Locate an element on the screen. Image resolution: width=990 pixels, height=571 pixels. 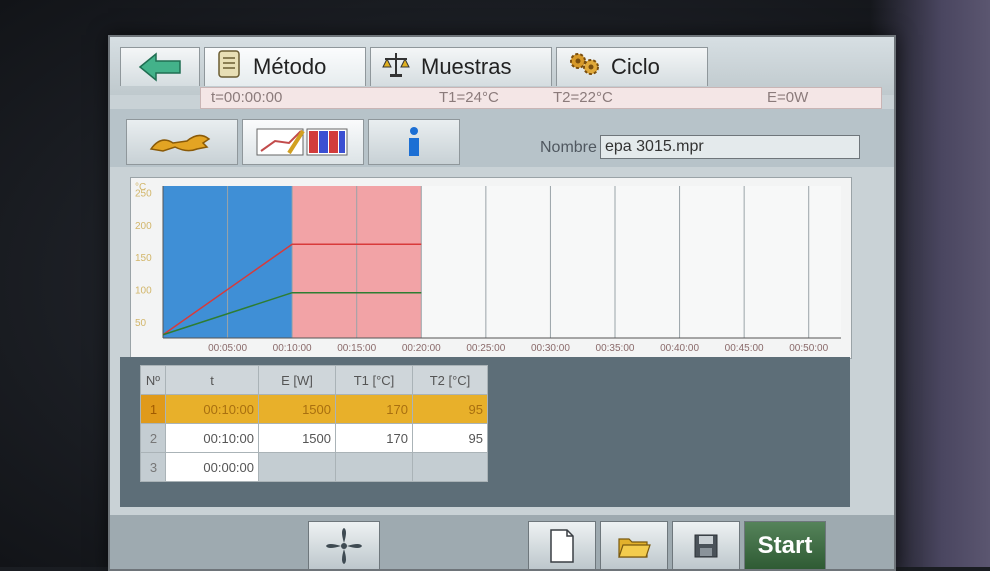
back-button is located at coordinates (160, 66).